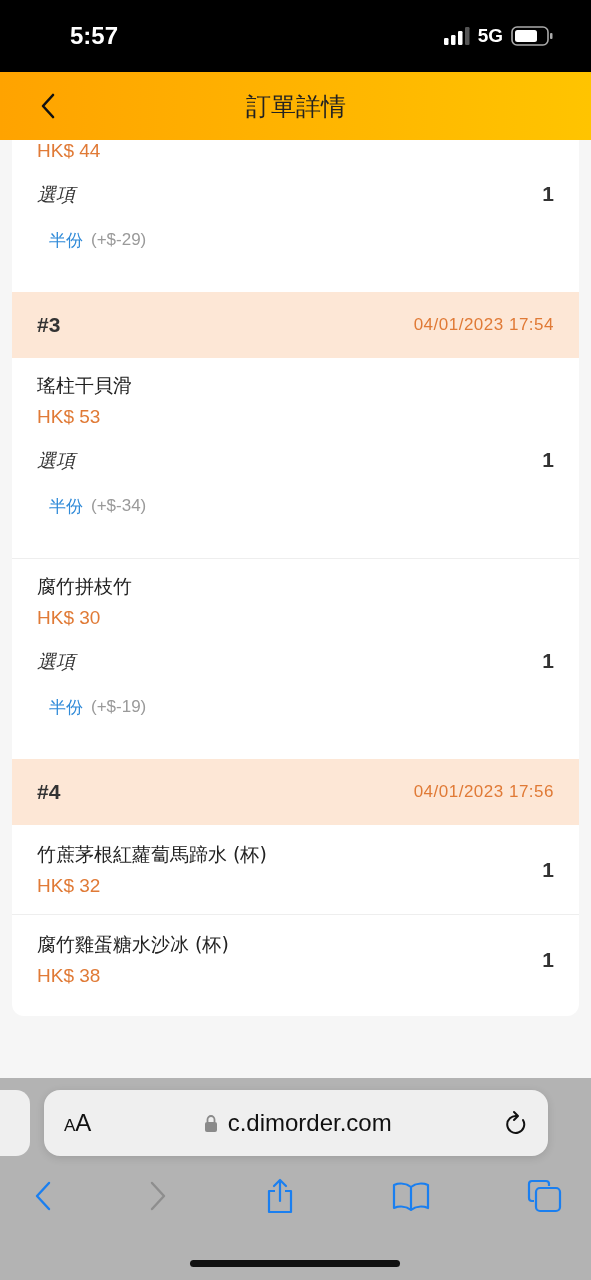  I want to click on lock-icon, so click(210, 1123).